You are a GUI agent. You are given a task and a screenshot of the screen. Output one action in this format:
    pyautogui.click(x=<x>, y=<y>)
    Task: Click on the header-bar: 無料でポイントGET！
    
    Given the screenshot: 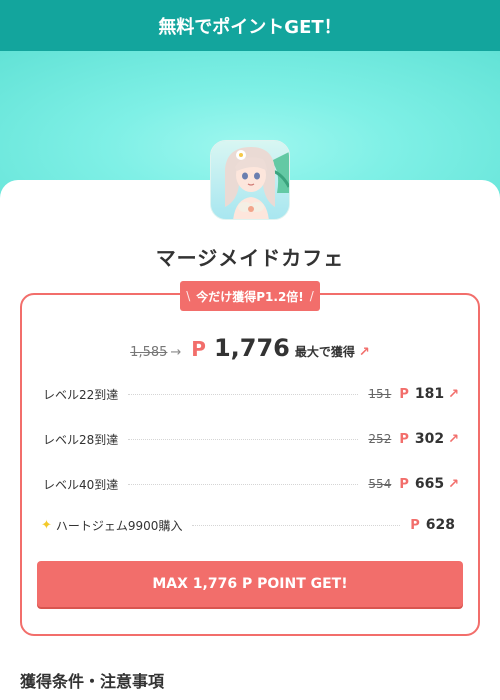 What is the action you would take?
    pyautogui.click(x=250, y=25)
    